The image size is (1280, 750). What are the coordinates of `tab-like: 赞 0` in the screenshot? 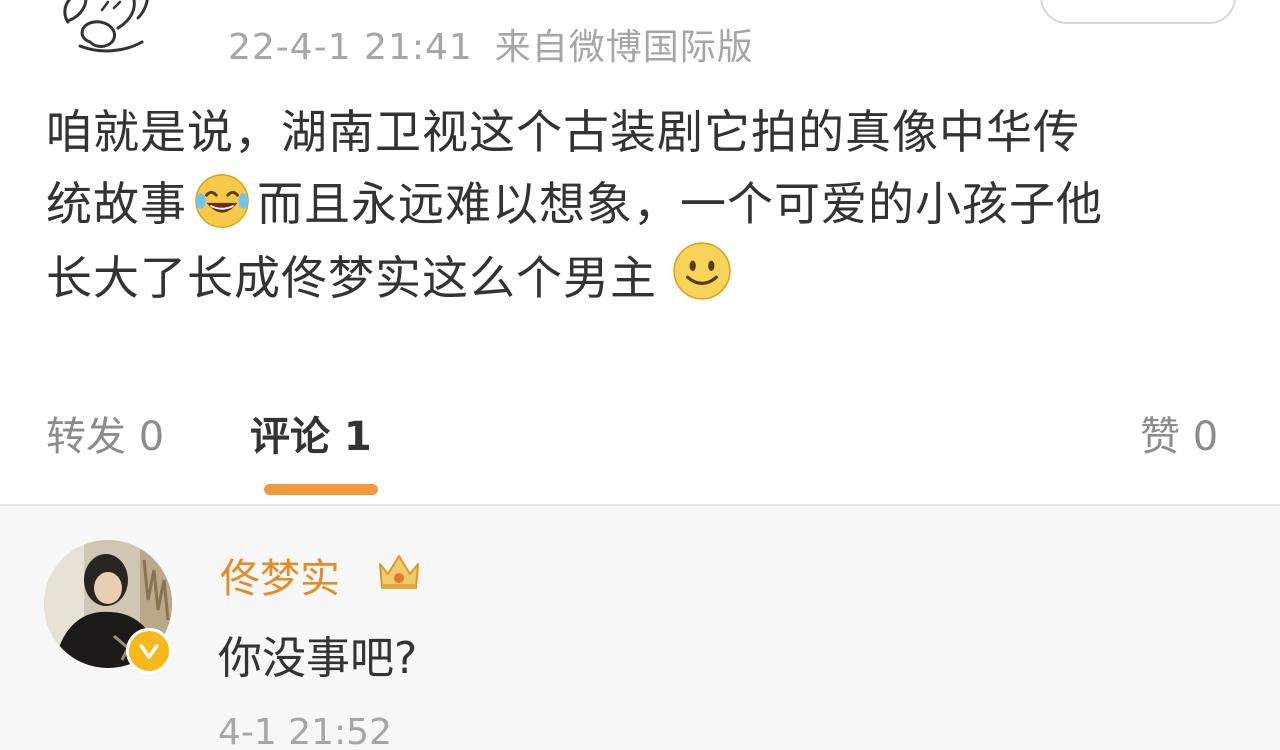 It's located at (1179, 433).